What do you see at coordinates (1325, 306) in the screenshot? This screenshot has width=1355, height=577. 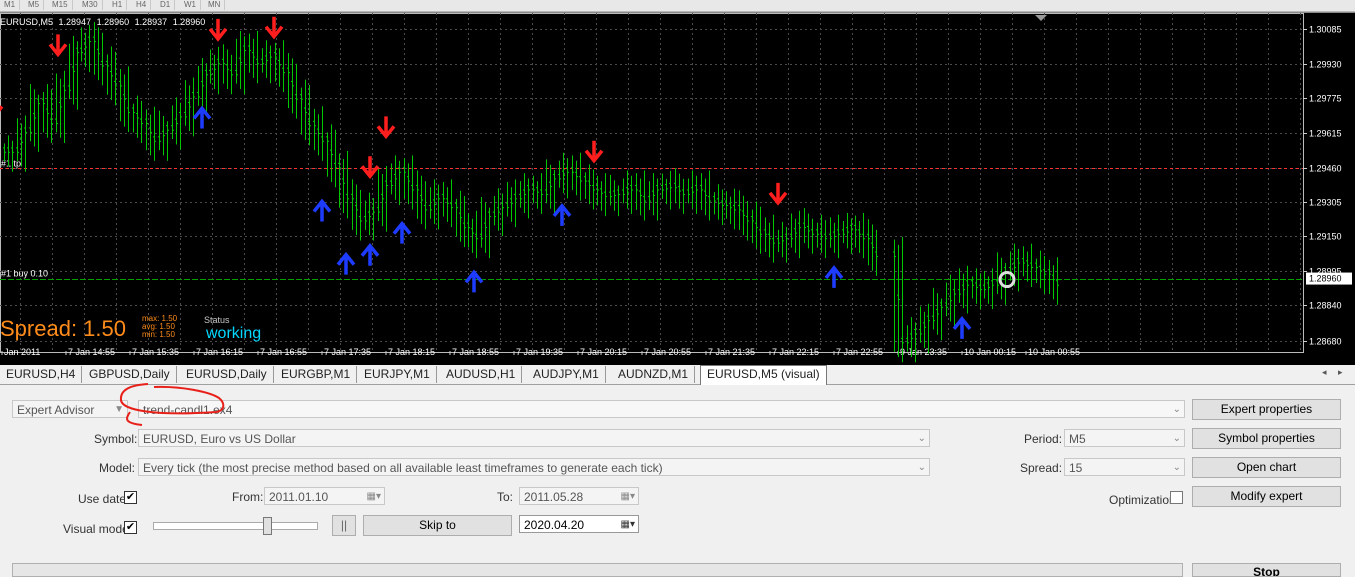 I see `price-tick-label: 1.28840` at bounding box center [1325, 306].